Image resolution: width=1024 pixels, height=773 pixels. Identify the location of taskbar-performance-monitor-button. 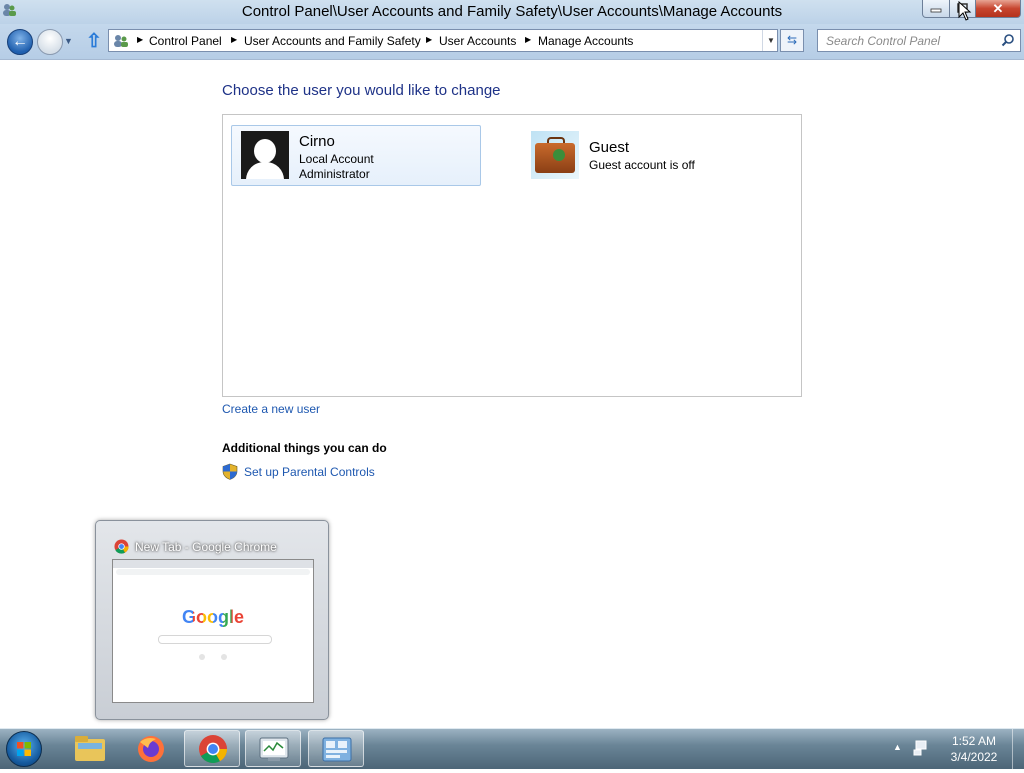
(273, 748).